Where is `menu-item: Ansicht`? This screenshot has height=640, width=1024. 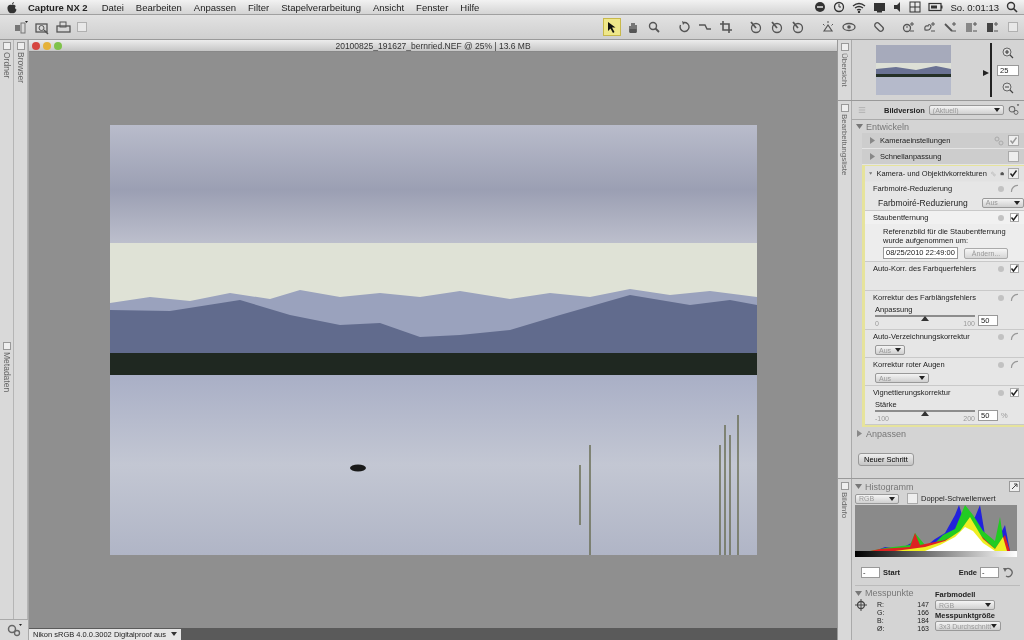 menu-item: Ansicht is located at coordinates (388, 7).